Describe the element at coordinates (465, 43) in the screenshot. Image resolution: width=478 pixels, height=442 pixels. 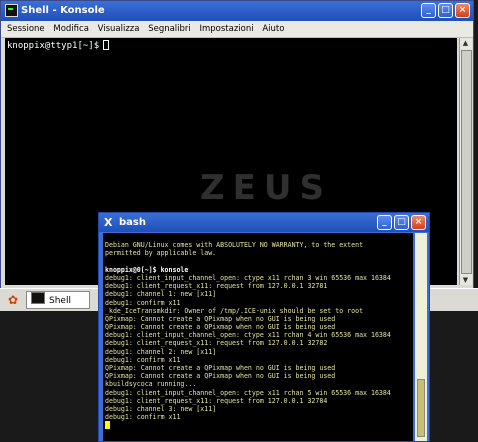
I see `scroll-up-icon: ▲` at that location.